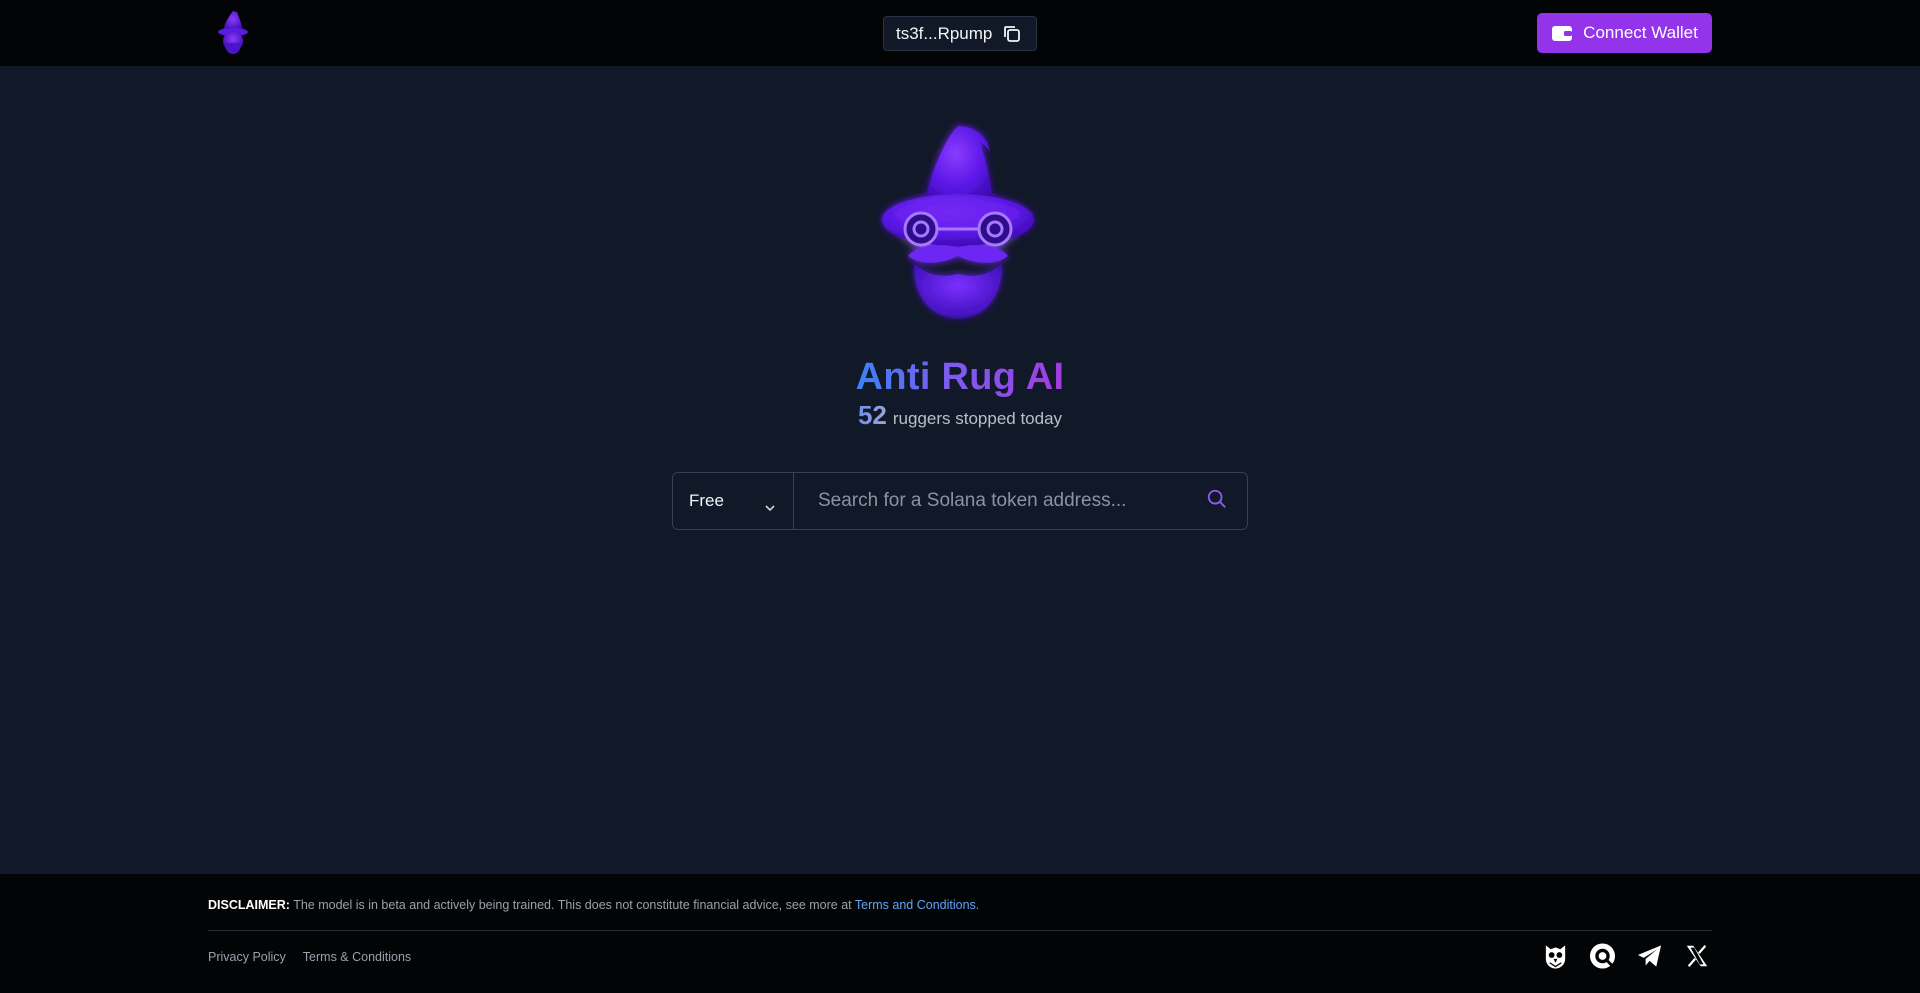 This screenshot has height=993, width=1920. Describe the element at coordinates (706, 500) in the screenshot. I see `plan-select-value: Free` at that location.